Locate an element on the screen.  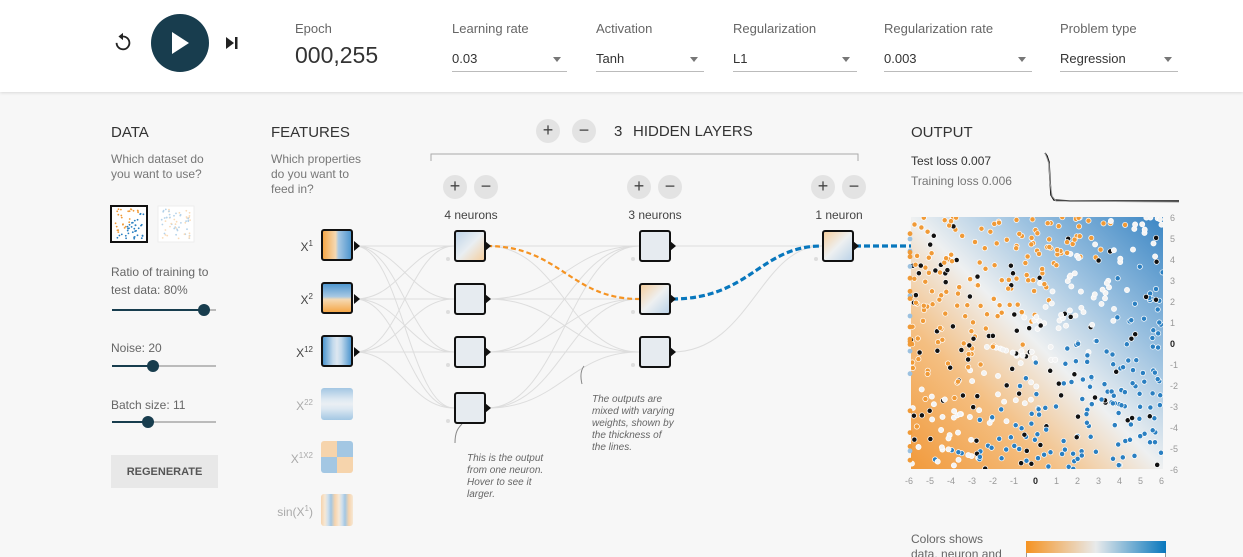
layer1-remove-neuron-button: − is located at coordinates (486, 187).